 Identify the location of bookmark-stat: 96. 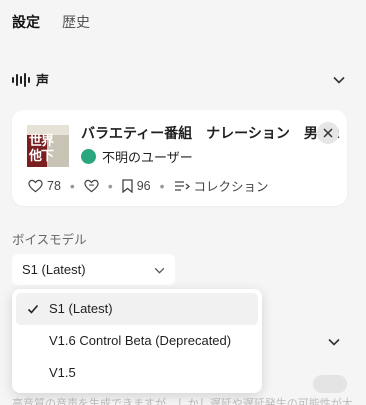
(136, 186).